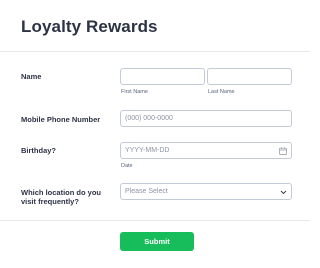  What do you see at coordinates (162, 76) in the screenshot?
I see `first-name-input` at bounding box center [162, 76].